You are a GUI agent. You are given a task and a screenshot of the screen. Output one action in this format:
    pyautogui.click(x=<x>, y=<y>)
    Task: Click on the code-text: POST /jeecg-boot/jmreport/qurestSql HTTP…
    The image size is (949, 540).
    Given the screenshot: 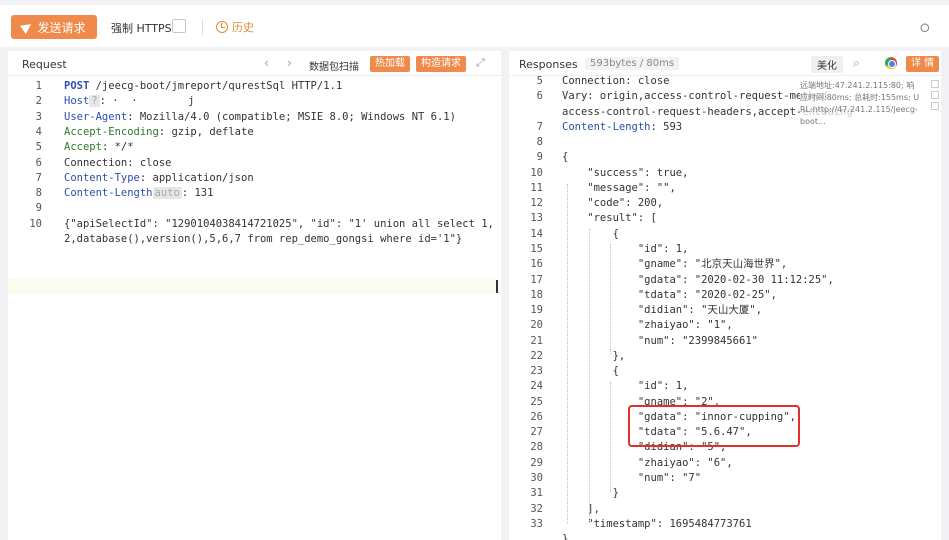 What is the action you would take?
    pyautogui.click(x=203, y=86)
    